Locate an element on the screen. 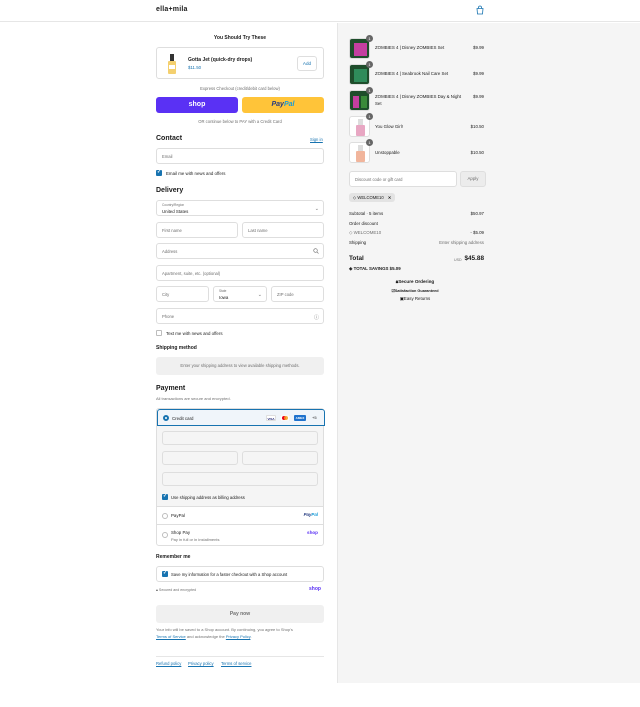 This screenshot has height=707, width=640. privacy-policy-link: Privacy policy is located at coordinates (201, 663).